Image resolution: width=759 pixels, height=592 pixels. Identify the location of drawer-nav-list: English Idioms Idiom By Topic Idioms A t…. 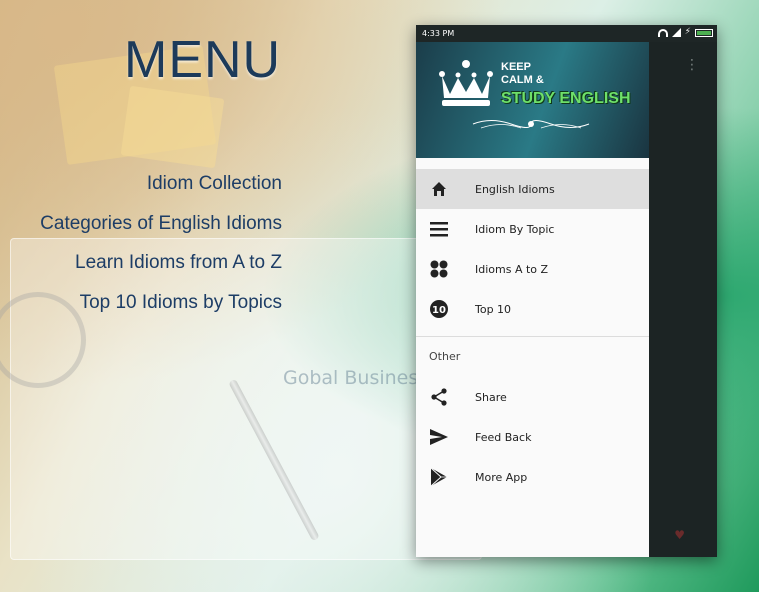
(532, 249).